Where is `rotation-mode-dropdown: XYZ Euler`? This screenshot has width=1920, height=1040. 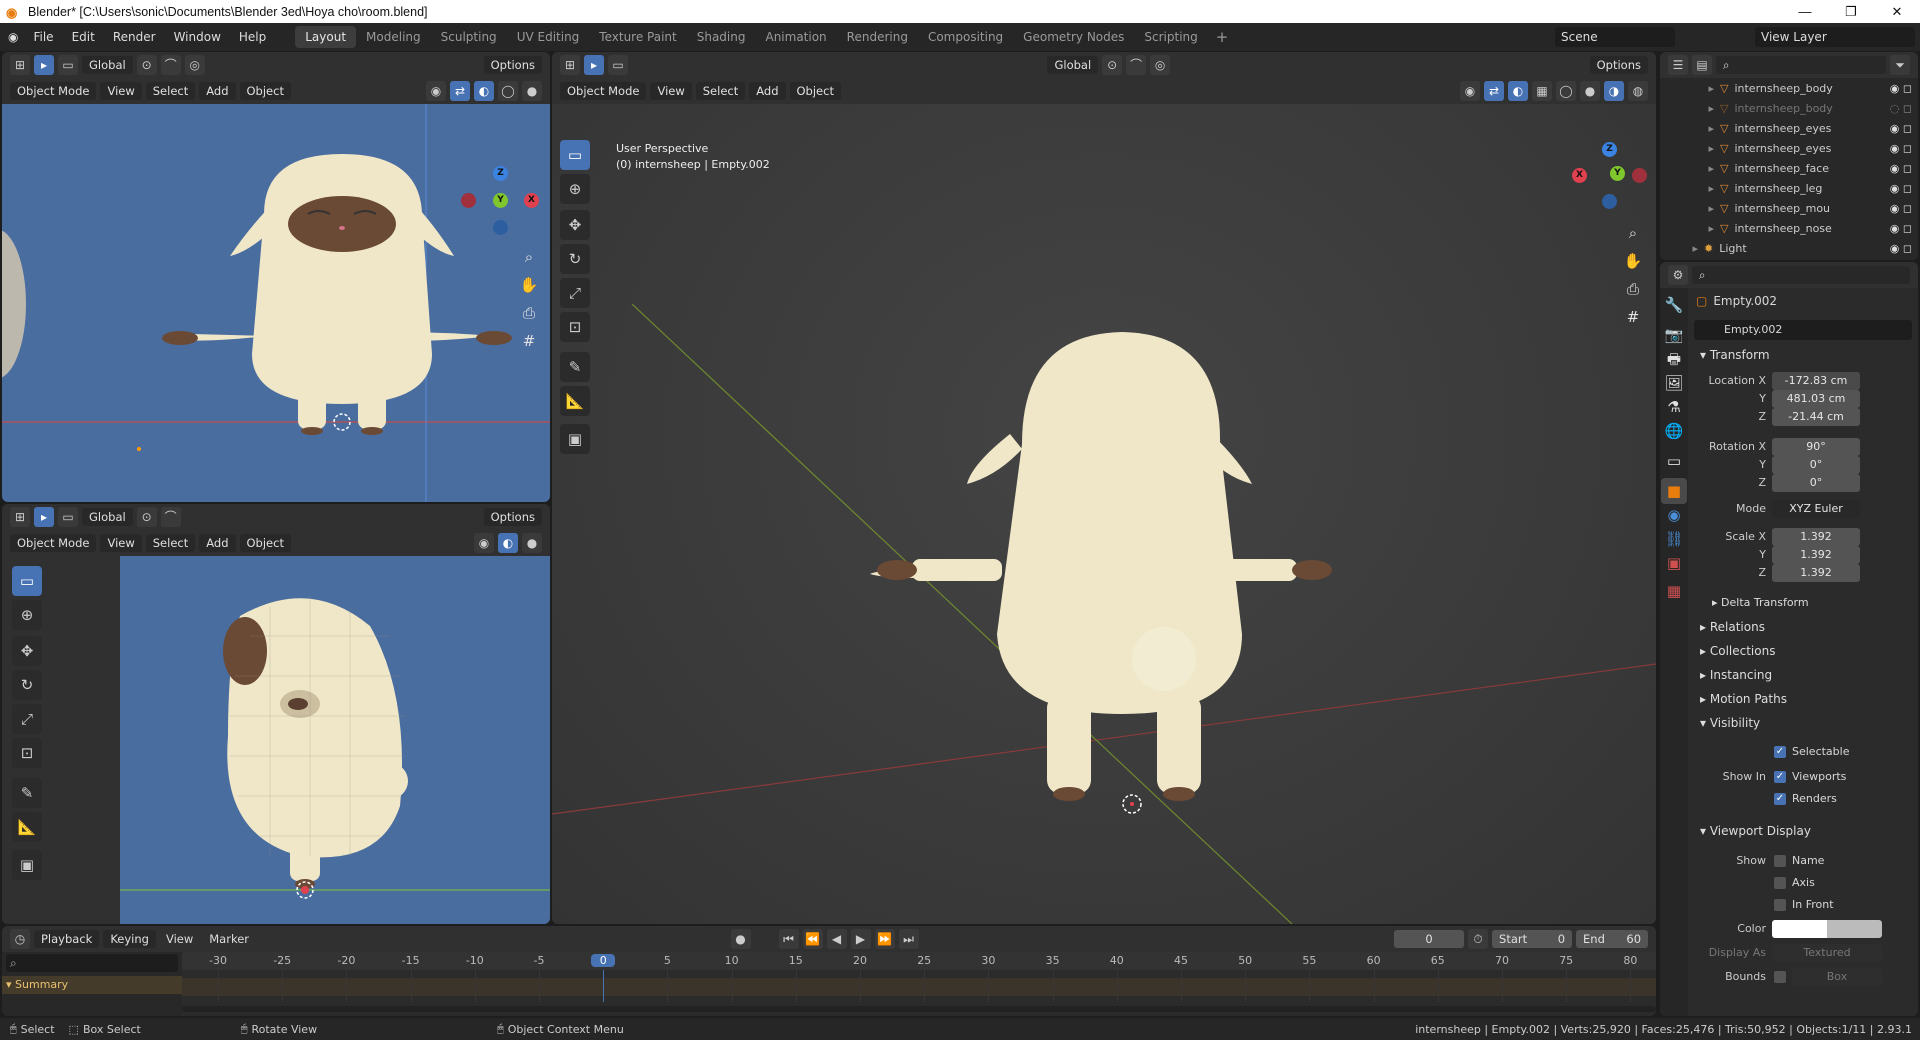 rotation-mode-dropdown: XYZ Euler is located at coordinates (1816, 509).